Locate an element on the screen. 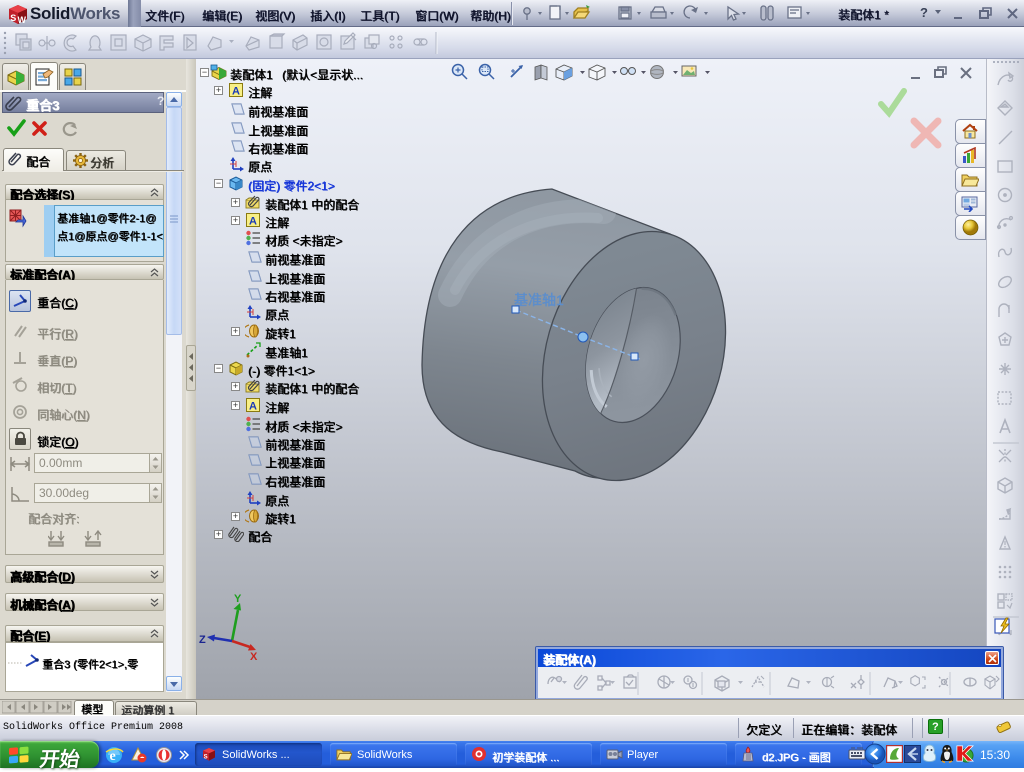  svg-text: Z is located at coordinates (202, 640).